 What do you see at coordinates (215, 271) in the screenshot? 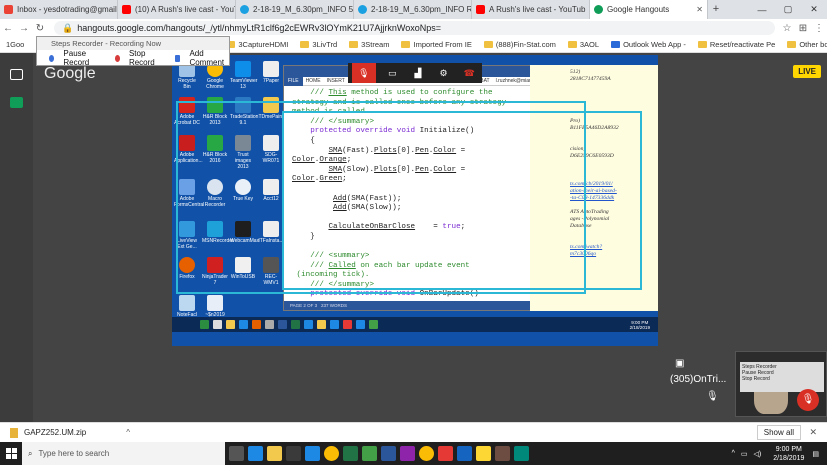
I see `desktop-icon: NinjaTrader 7` at bounding box center [215, 271].